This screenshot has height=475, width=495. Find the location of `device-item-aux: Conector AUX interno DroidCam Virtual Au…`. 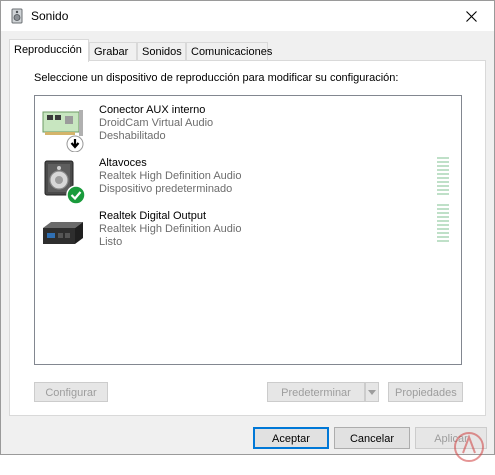

device-item-aux: Conector AUX interno DroidCam Virtual Au… is located at coordinates (248, 129).